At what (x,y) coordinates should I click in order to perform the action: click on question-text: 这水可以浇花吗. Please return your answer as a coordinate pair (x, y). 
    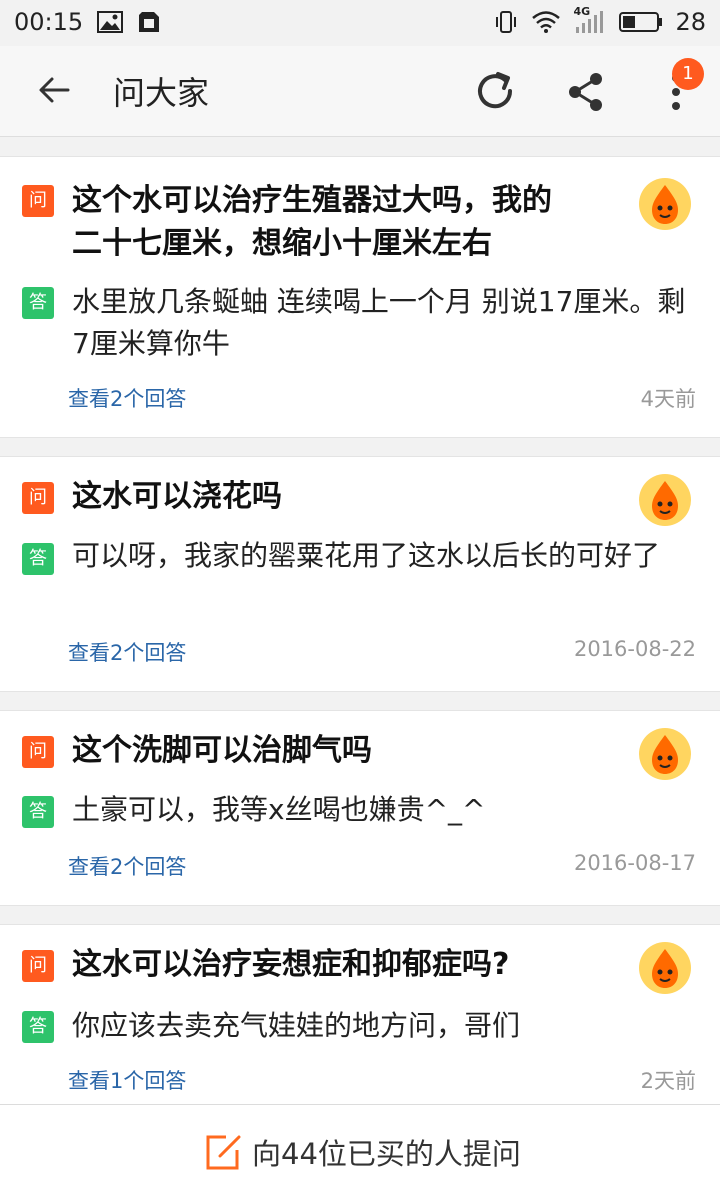
    Looking at the image, I should click on (177, 496).